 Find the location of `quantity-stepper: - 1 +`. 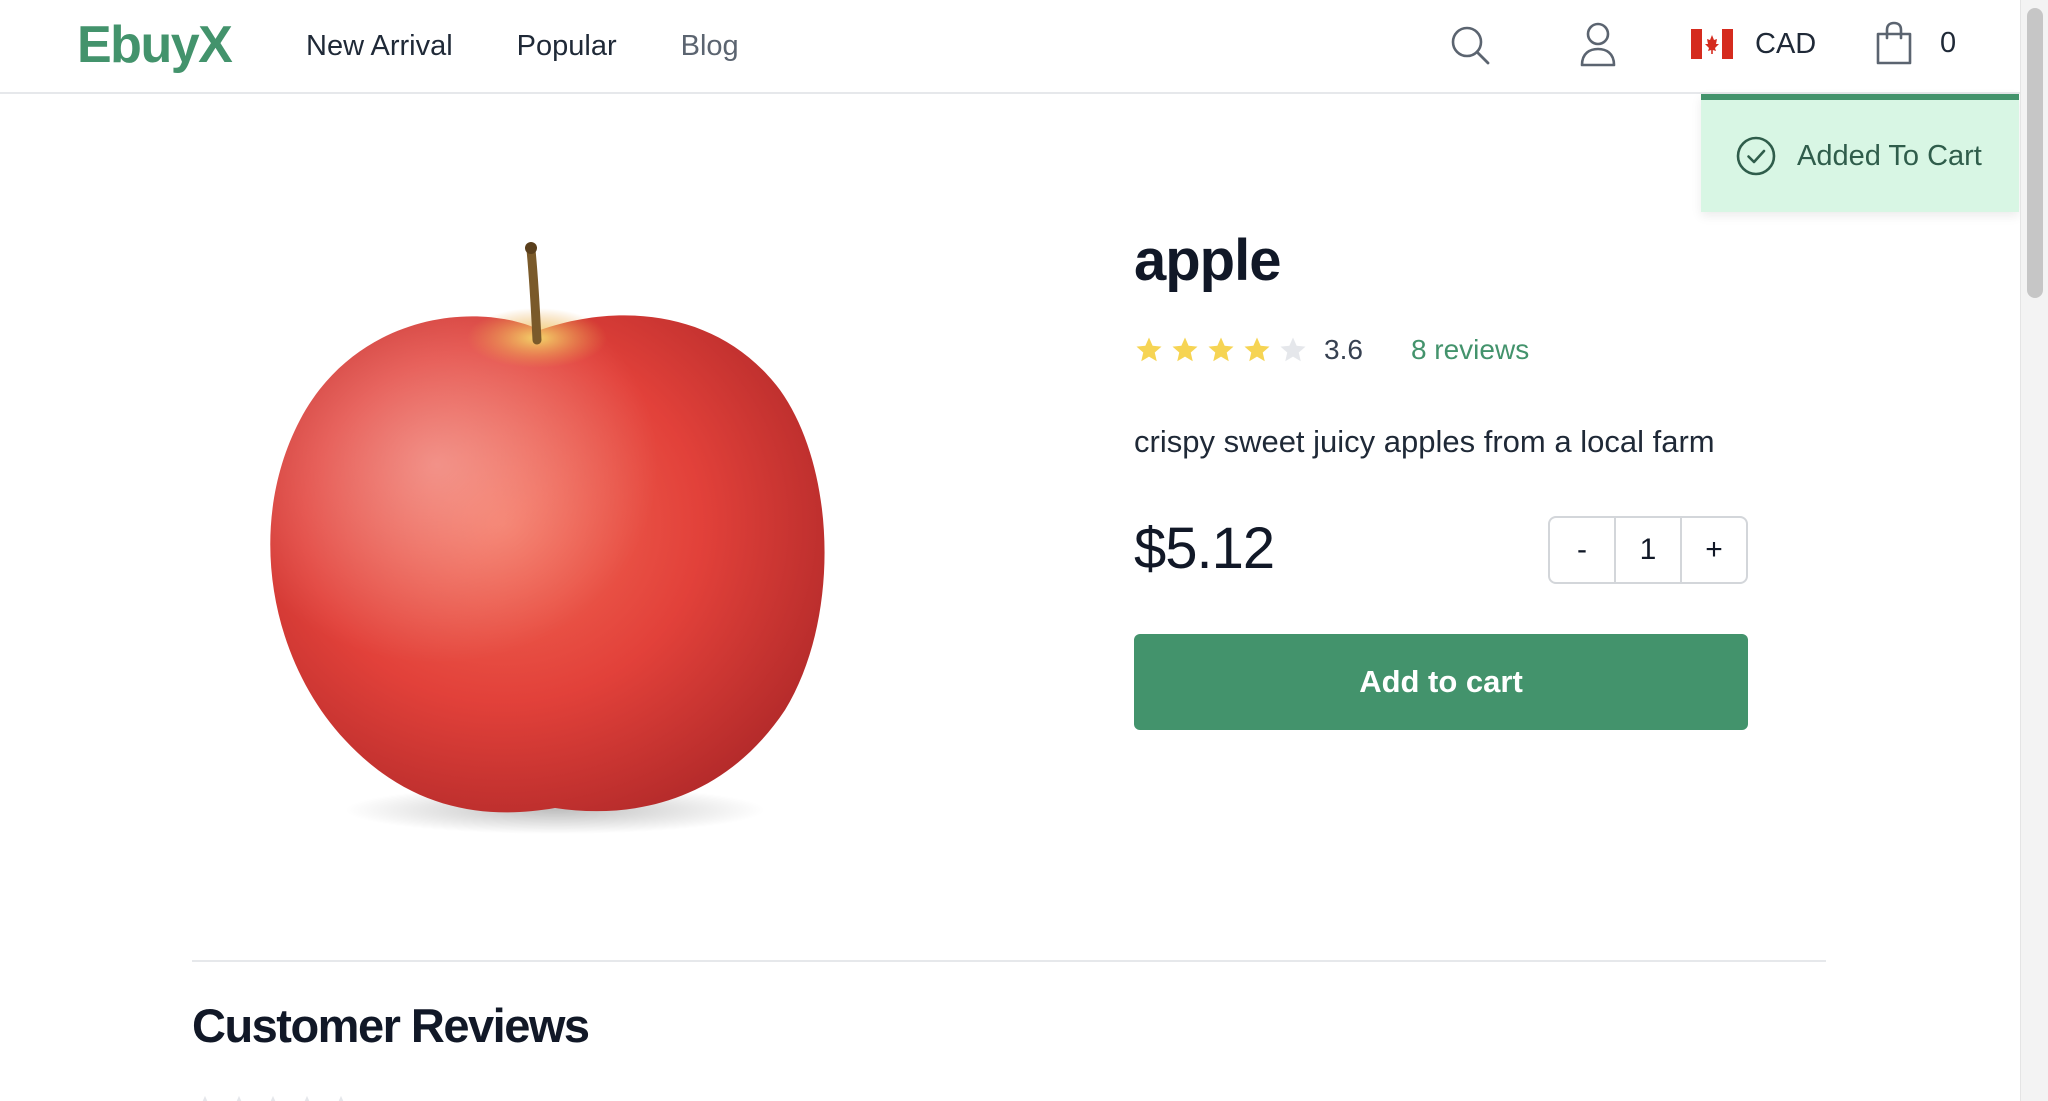

quantity-stepper: - 1 + is located at coordinates (1648, 550).